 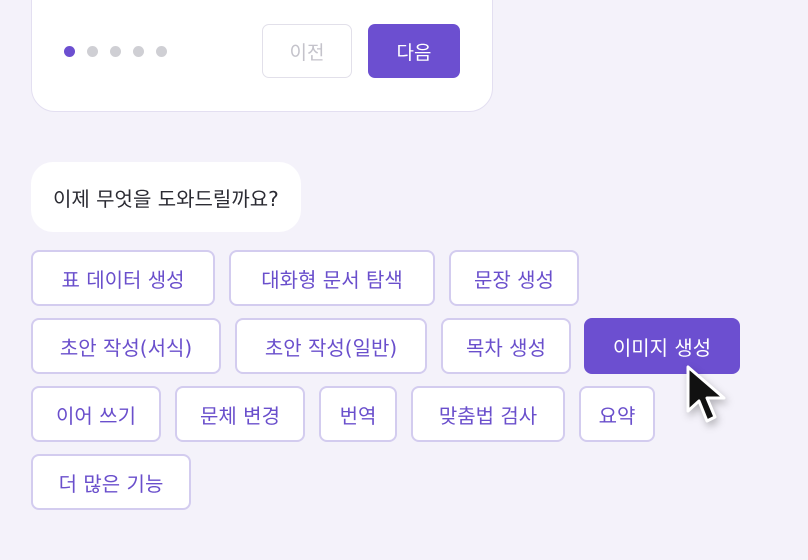 I want to click on step-indicator, so click(x=115, y=51).